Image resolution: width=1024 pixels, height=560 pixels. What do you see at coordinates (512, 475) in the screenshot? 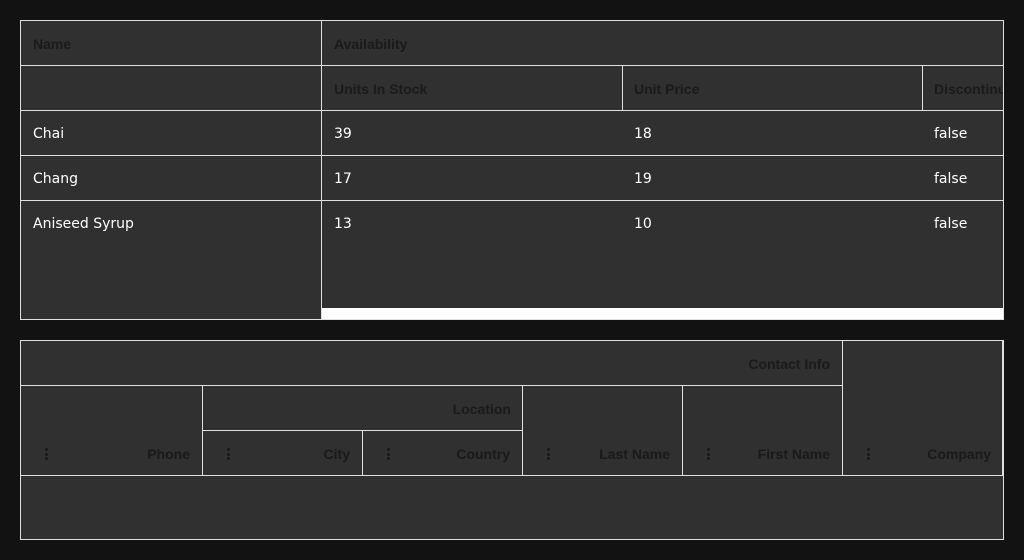
I see `header-bottom-divider` at bounding box center [512, 475].